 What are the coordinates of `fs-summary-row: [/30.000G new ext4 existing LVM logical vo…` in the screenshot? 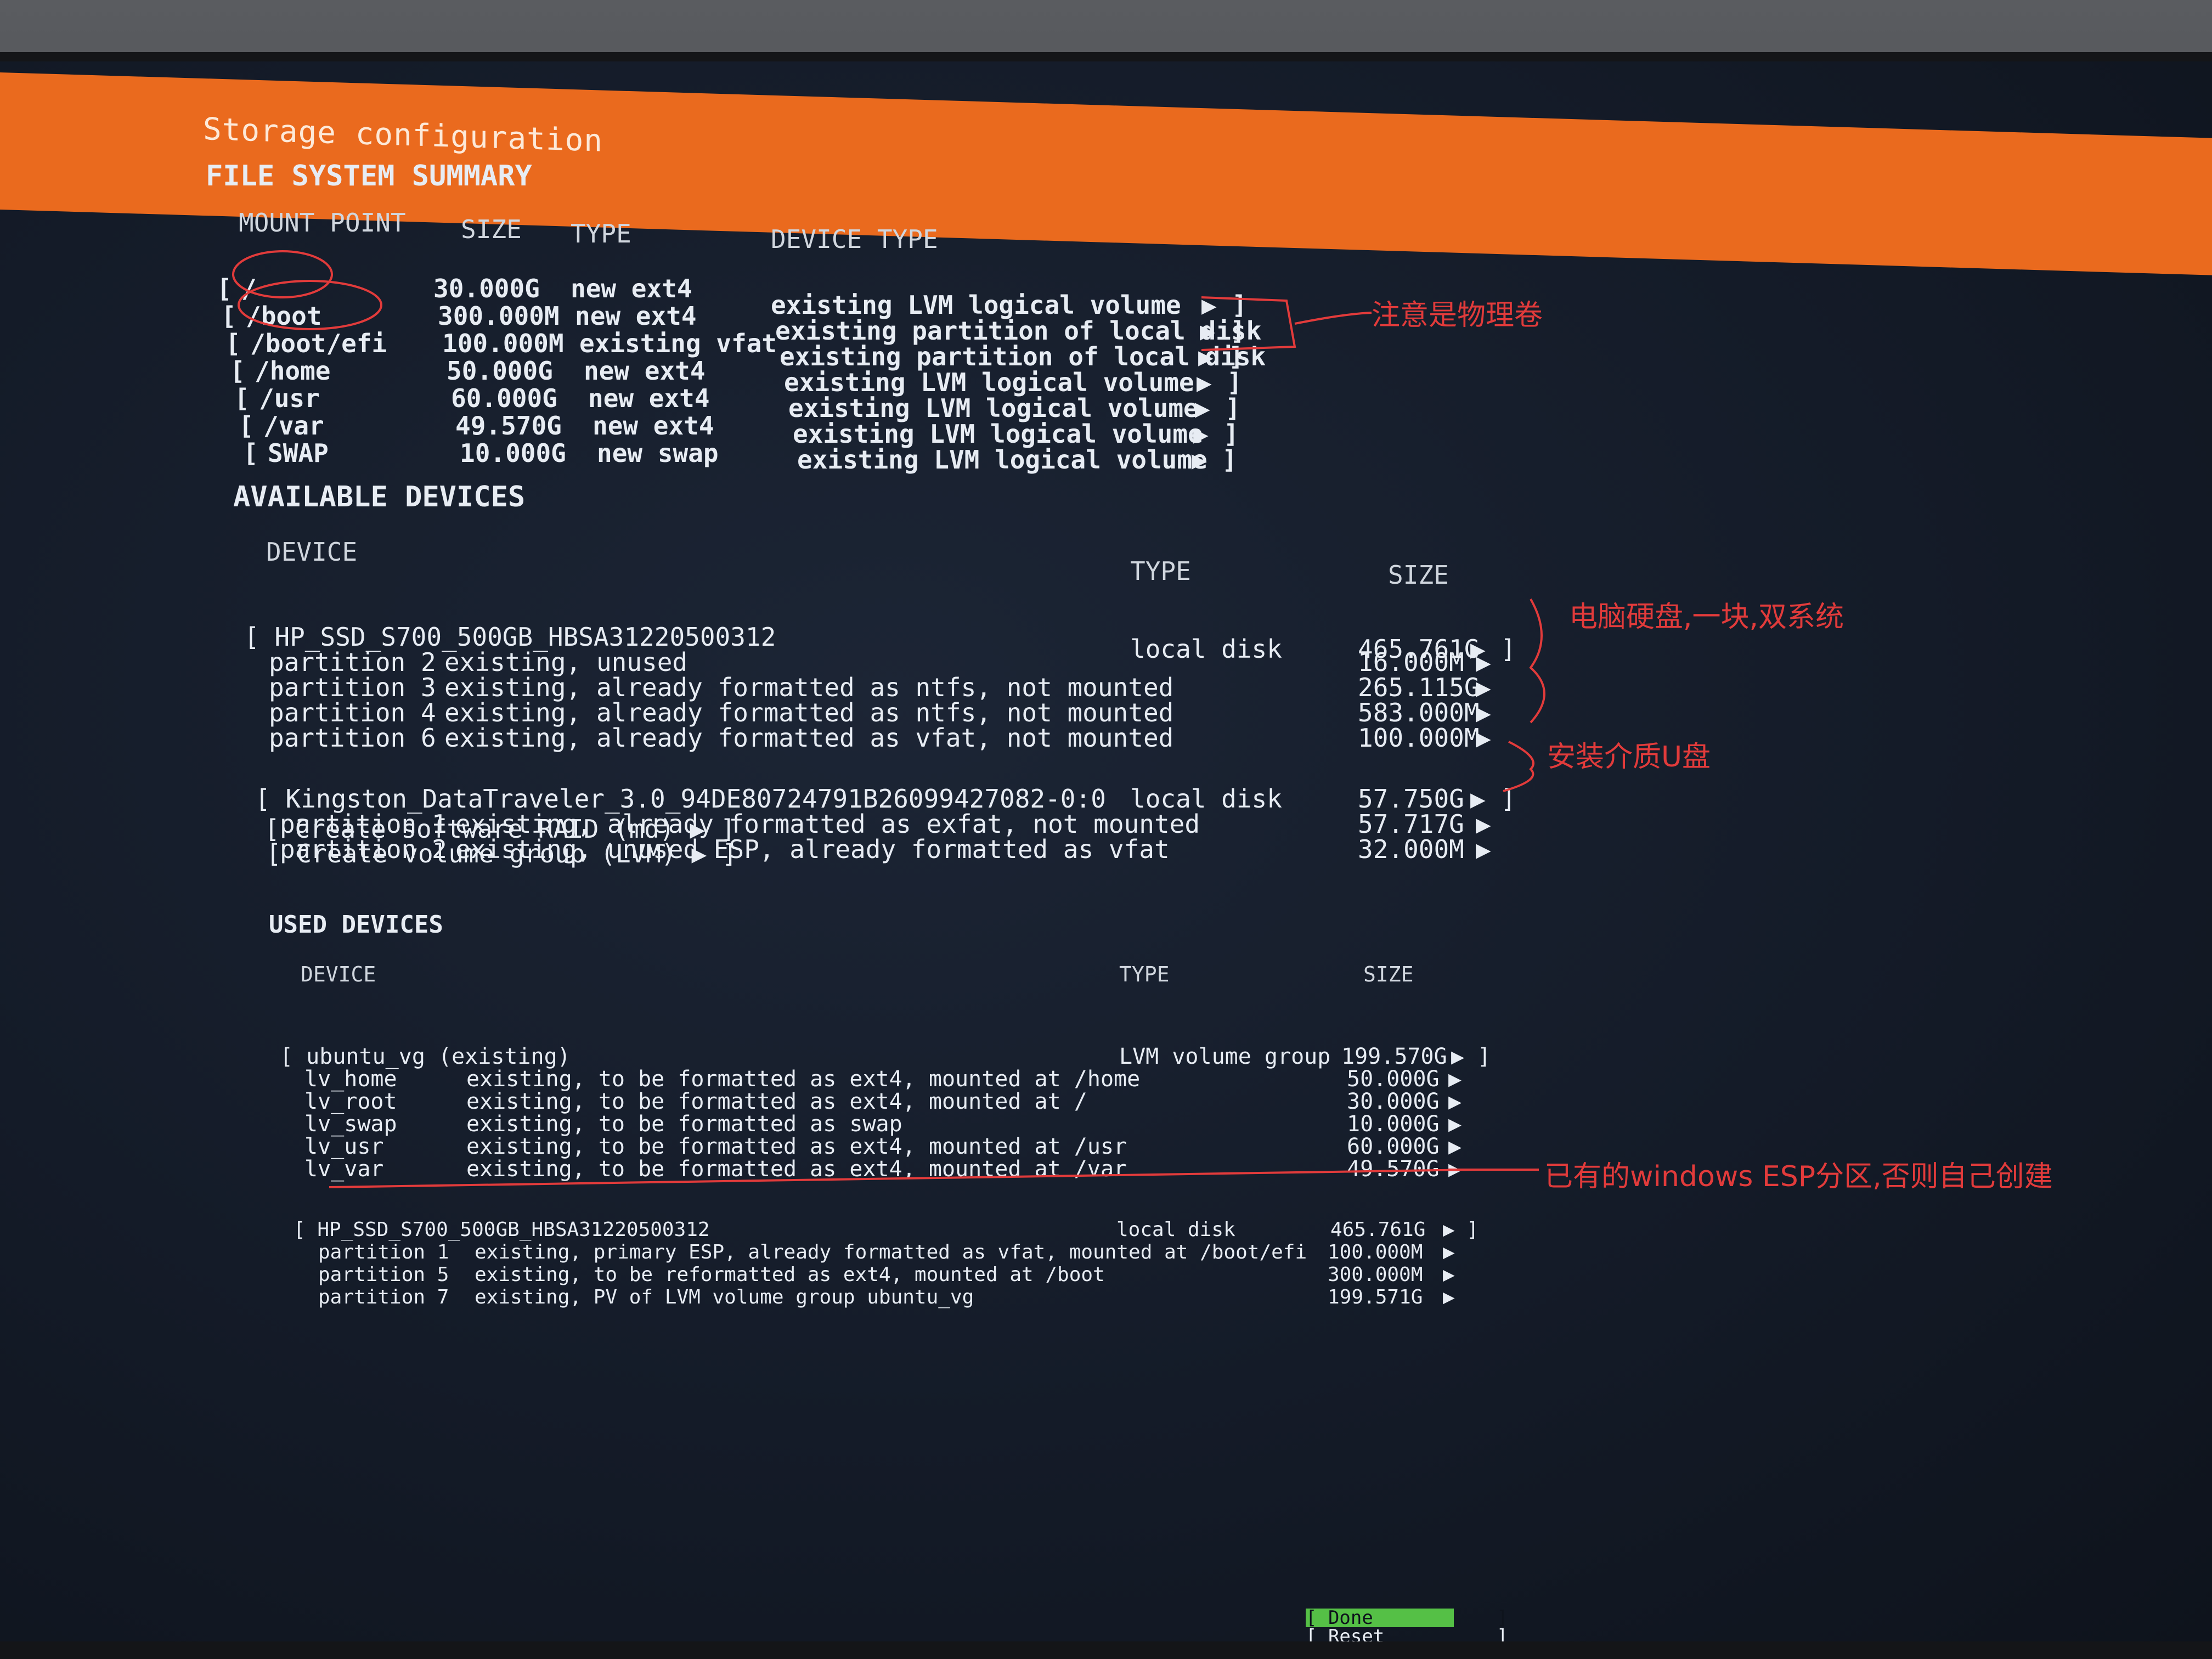 It's located at (631, 296).